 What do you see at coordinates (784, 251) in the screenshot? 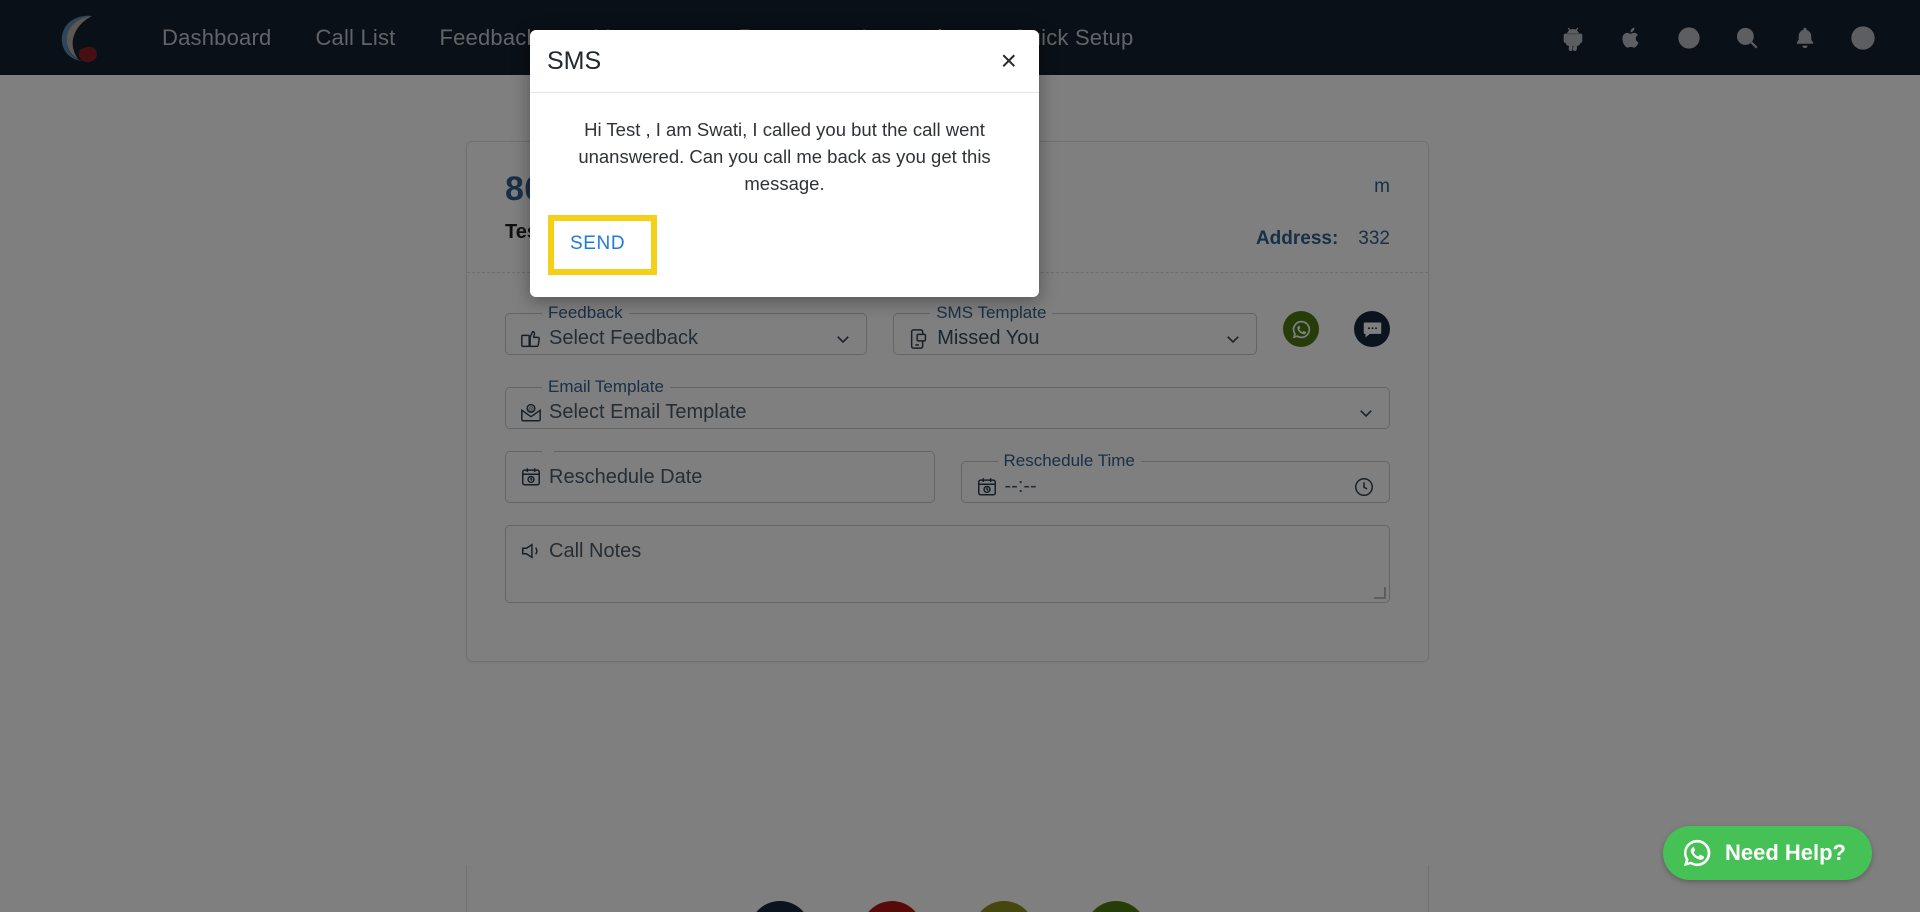
I see `sms-modal-footer: SEND` at bounding box center [784, 251].